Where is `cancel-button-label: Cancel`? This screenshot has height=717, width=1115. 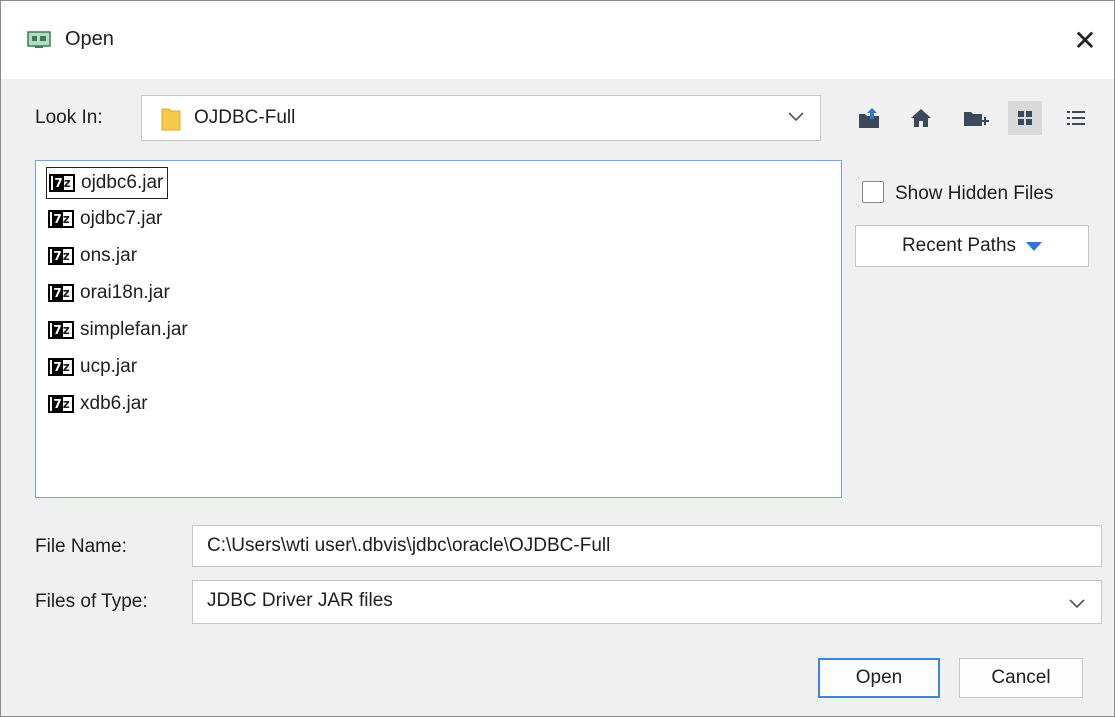 cancel-button-label: Cancel is located at coordinates (1021, 677).